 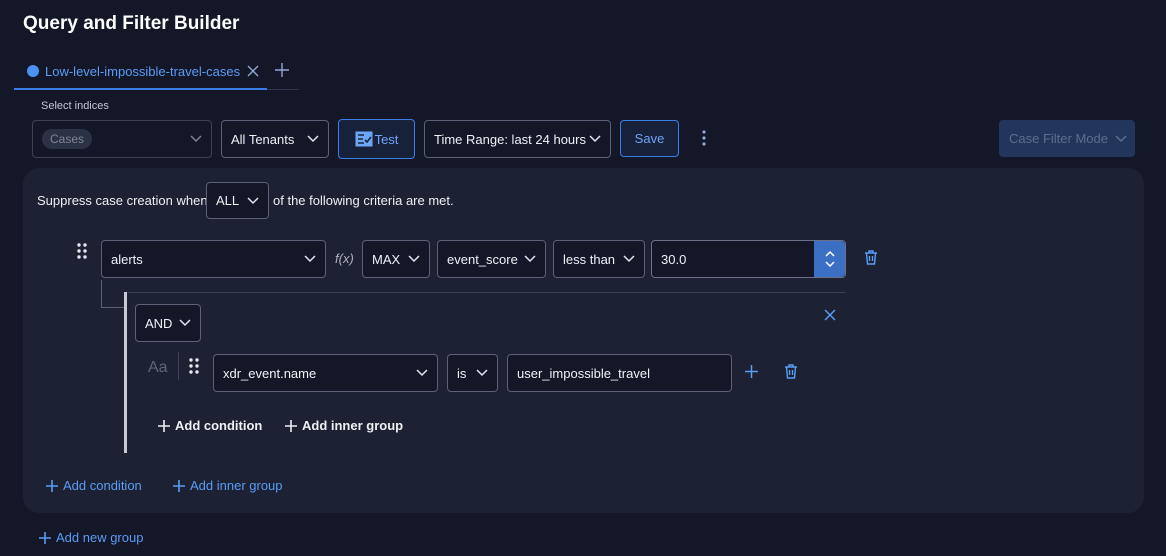 I want to click on criteria-prefix: Suppress case creation when, so click(x=122, y=200).